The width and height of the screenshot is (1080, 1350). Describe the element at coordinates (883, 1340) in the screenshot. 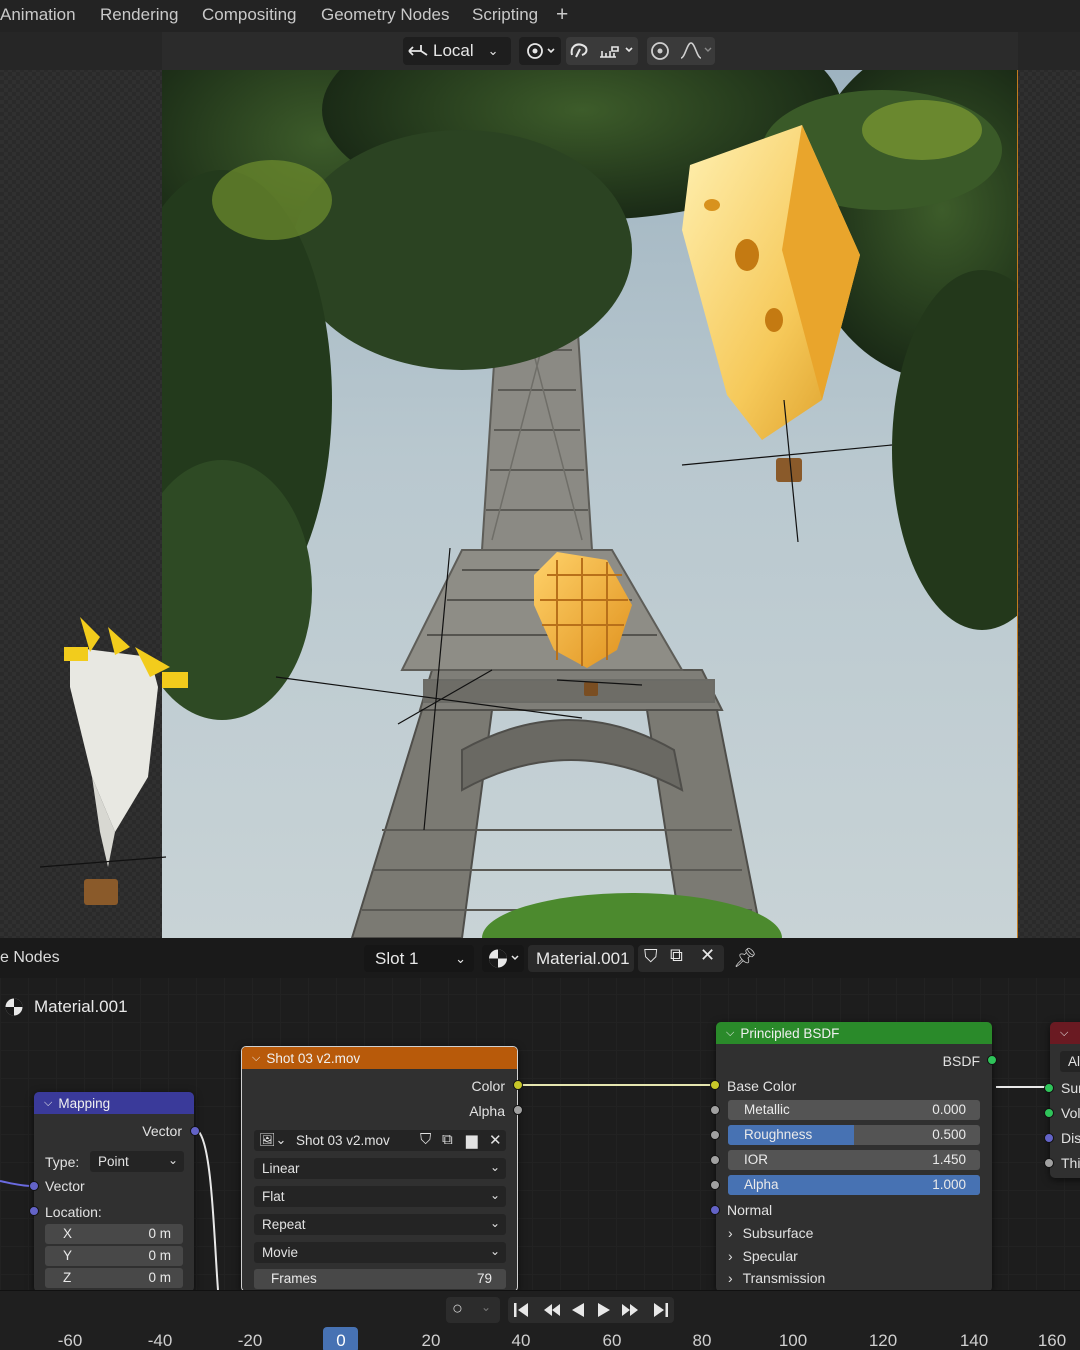

I see `frame-tick: 120` at that location.